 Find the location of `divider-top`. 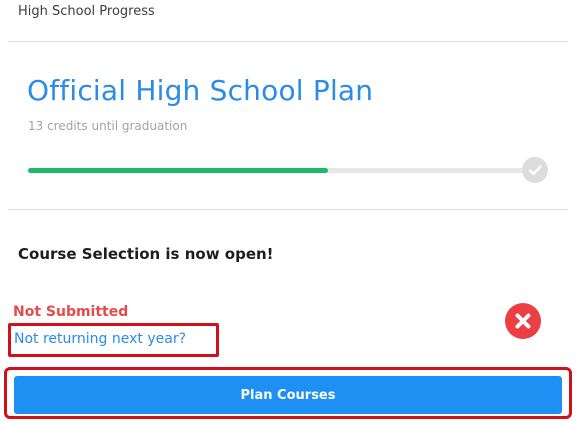

divider-top is located at coordinates (288, 41).